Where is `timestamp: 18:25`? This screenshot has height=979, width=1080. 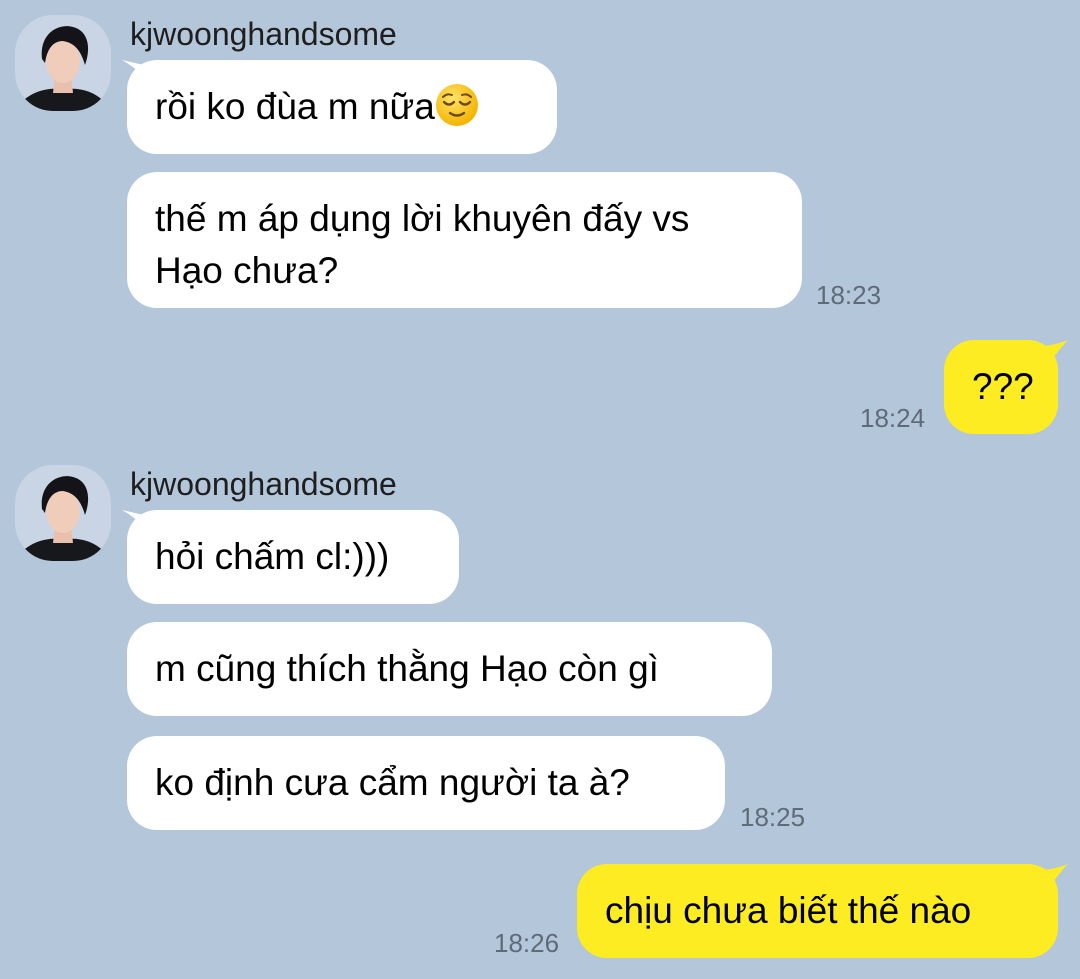
timestamp: 18:25 is located at coordinates (773, 817).